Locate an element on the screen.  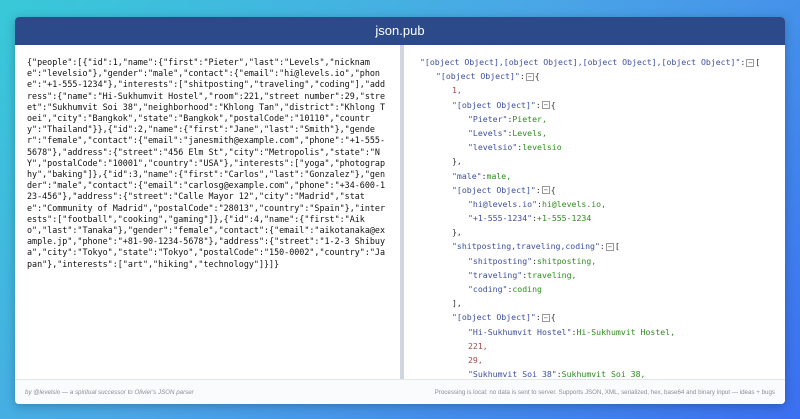
tree-string-value: Hi-Sukhumvit Hostel, is located at coordinates (626, 331).